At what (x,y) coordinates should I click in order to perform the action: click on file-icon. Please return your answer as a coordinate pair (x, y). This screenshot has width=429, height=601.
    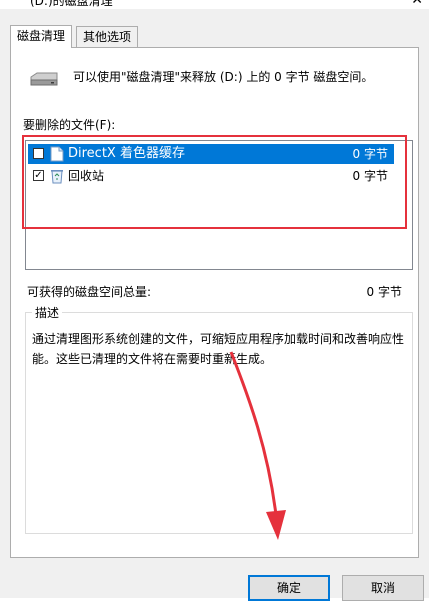
    Looking at the image, I should click on (57, 154).